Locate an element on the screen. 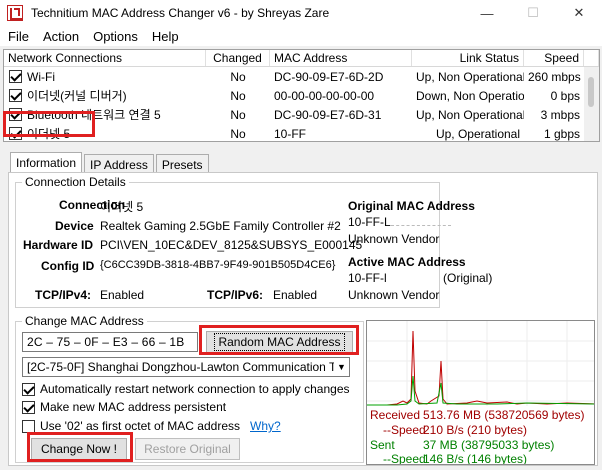  chevron-down-icon: ▼ is located at coordinates (341, 367).